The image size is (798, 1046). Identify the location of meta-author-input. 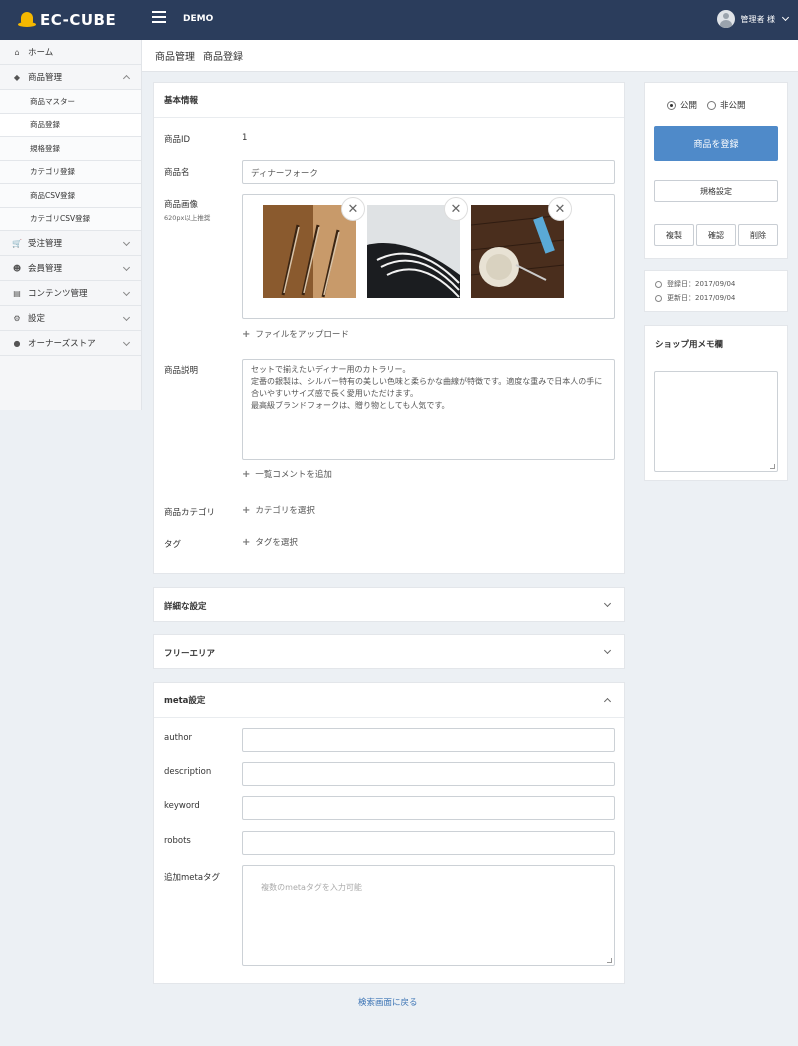
(428, 740).